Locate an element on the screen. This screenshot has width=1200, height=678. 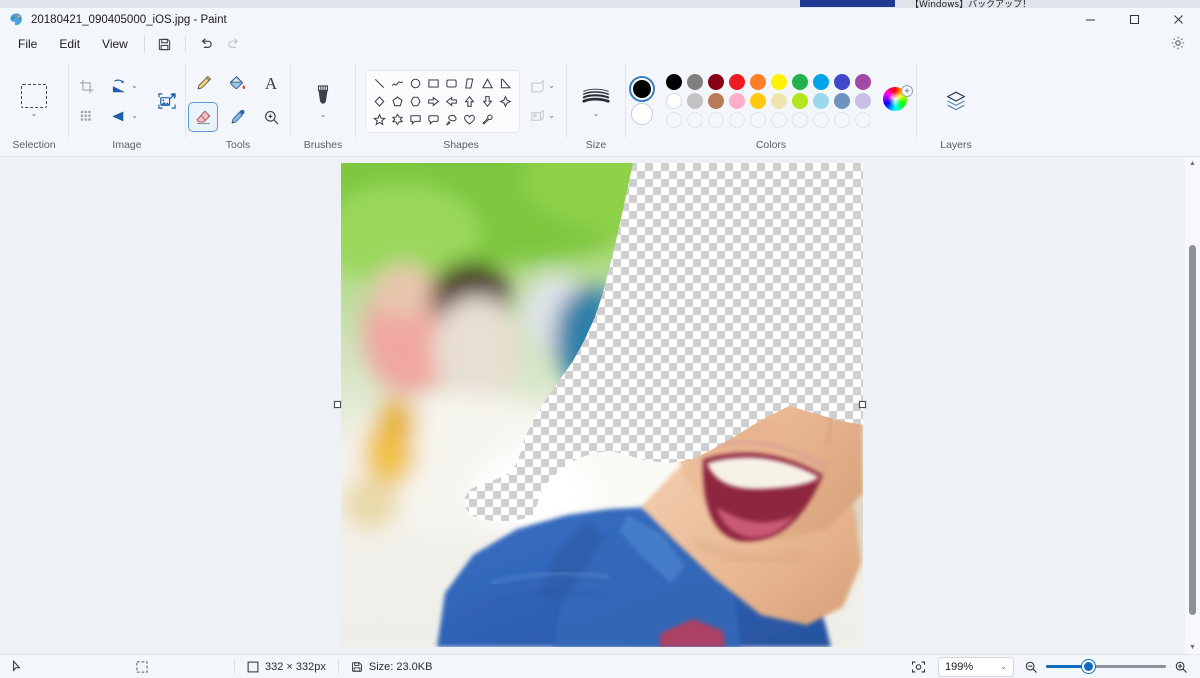
menu-file: File is located at coordinates (27, 44).